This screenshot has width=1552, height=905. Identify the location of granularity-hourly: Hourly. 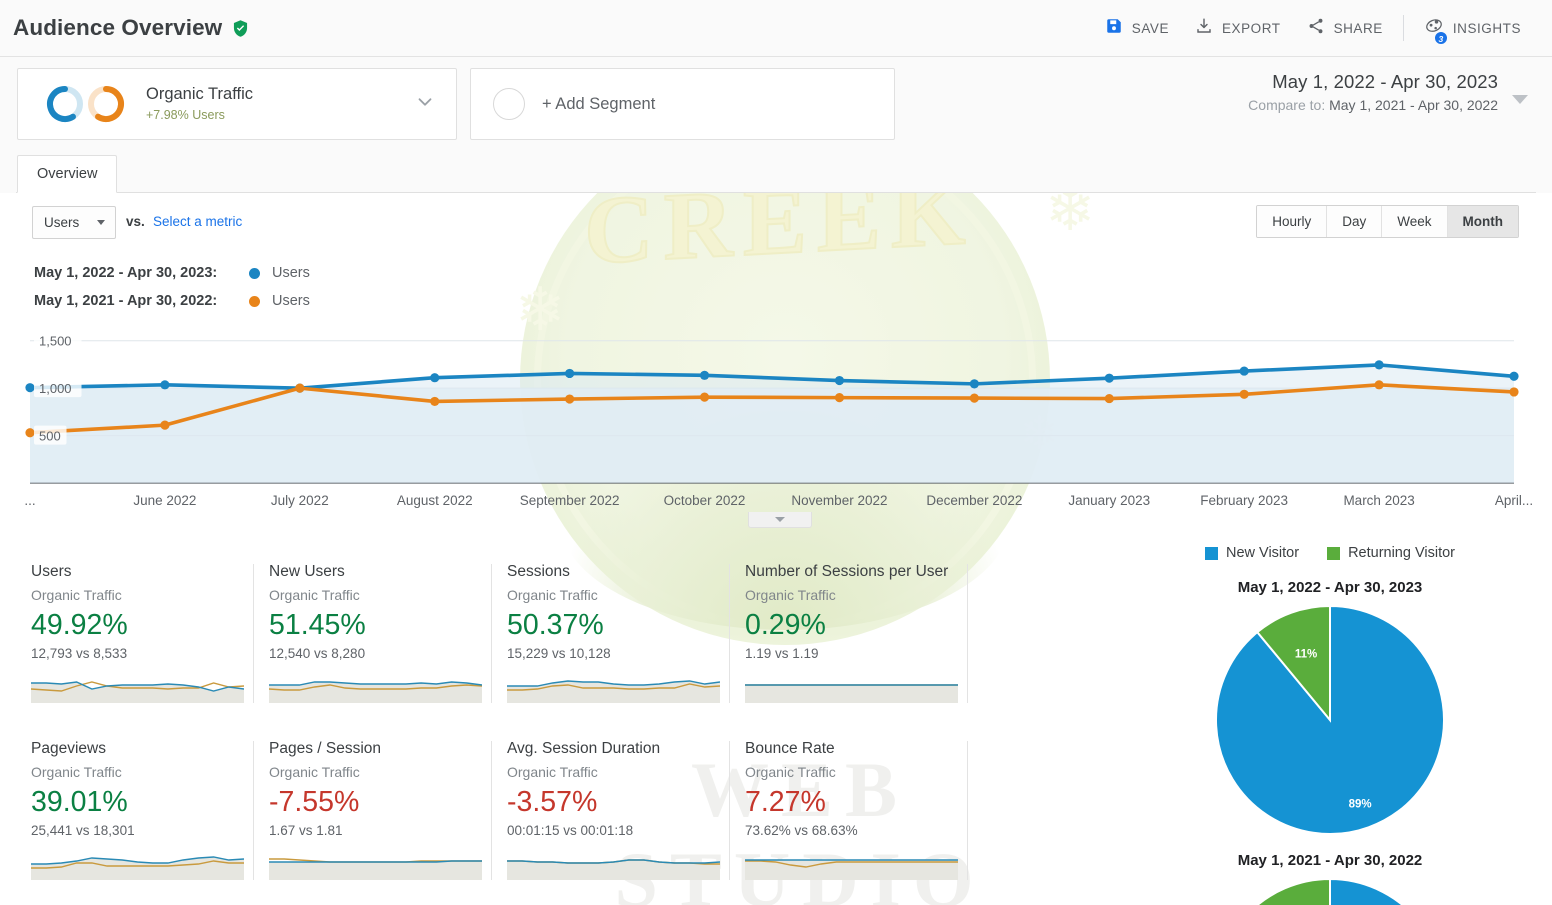
(1292, 221).